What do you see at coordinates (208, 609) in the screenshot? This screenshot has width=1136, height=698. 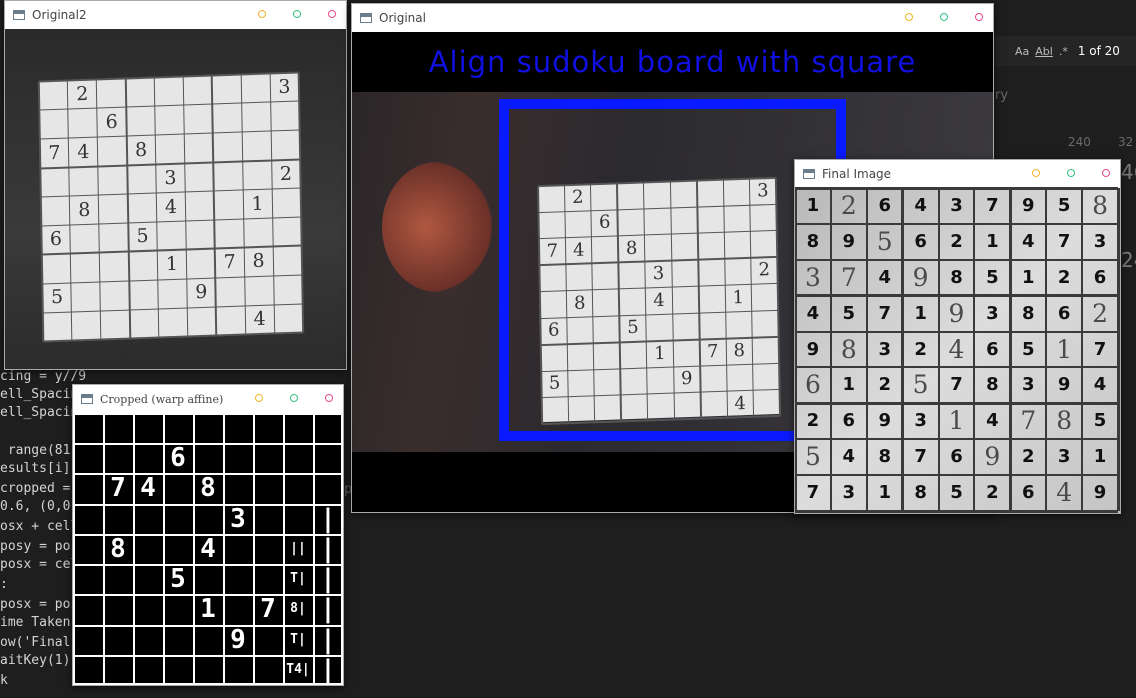 I see `cropped-cell-digit: 1` at bounding box center [208, 609].